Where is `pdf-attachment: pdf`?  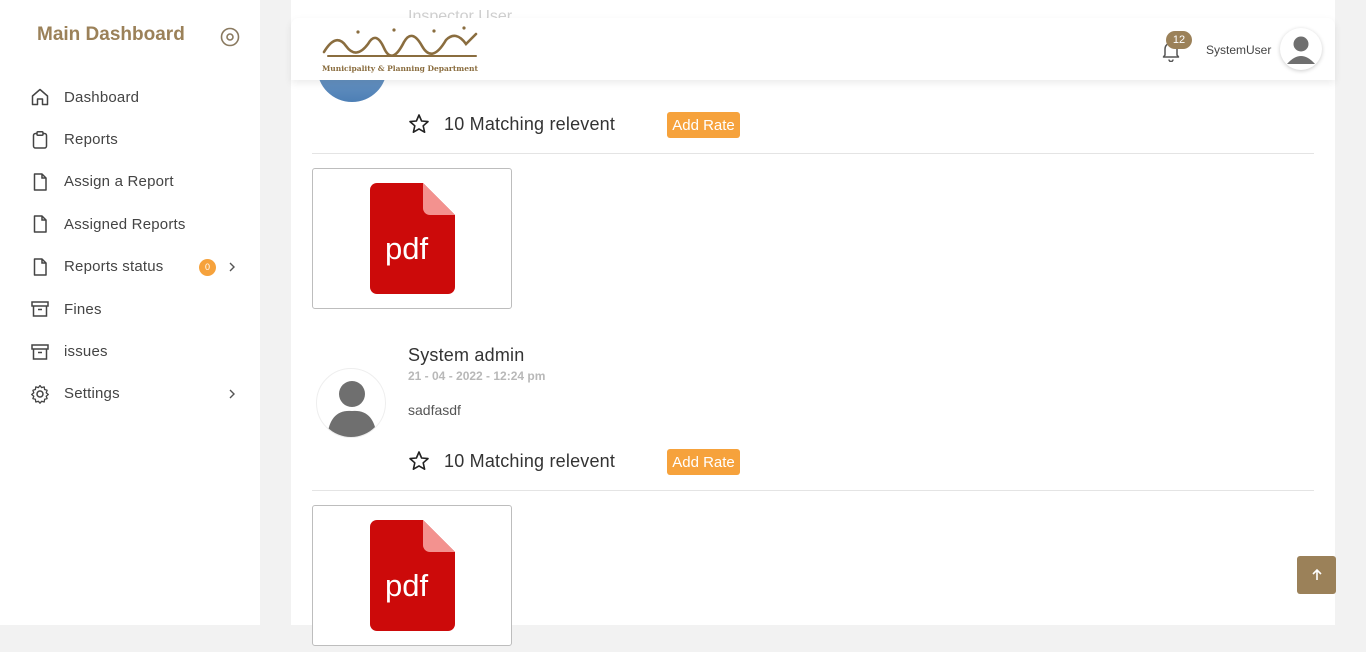 pdf-attachment: pdf is located at coordinates (412, 238).